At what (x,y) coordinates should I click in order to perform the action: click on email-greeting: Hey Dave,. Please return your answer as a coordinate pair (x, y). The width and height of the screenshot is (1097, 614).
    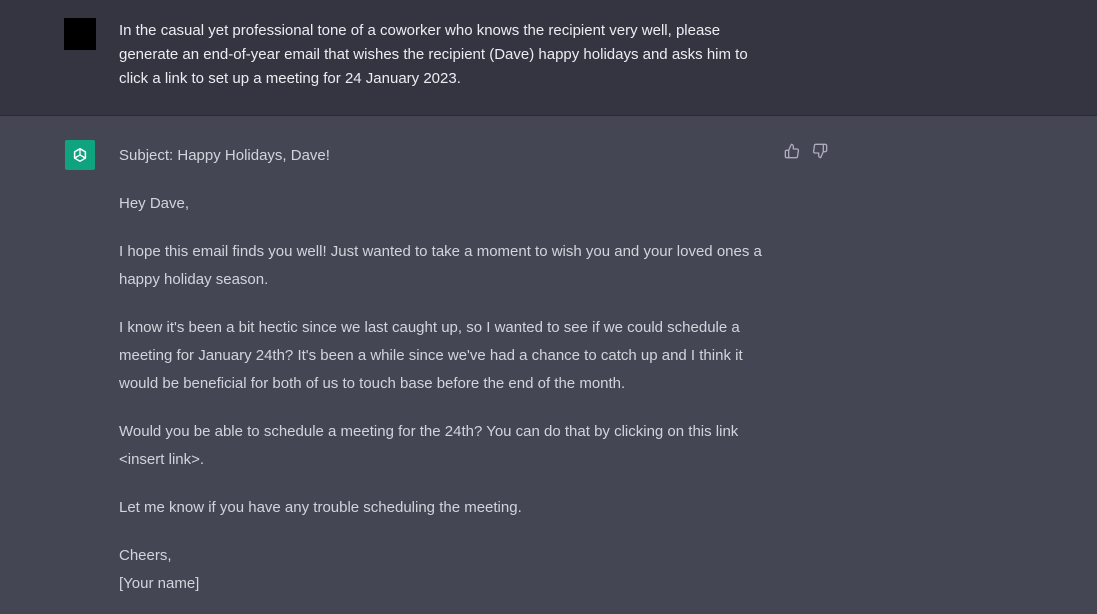
    Looking at the image, I should click on (154, 203).